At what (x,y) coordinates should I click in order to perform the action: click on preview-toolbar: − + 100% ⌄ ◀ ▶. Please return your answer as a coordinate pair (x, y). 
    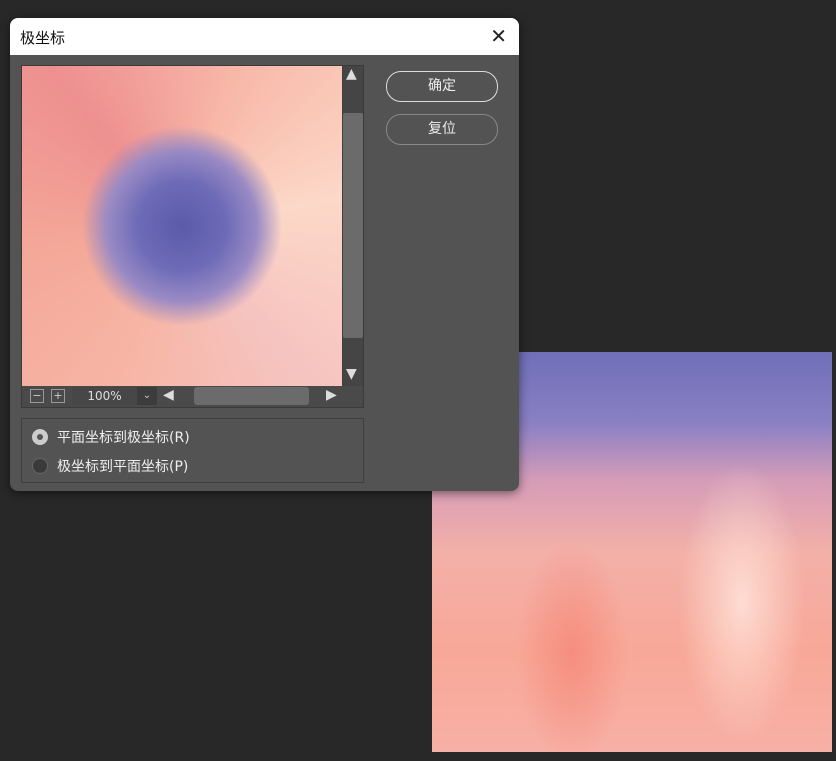
    Looking at the image, I should click on (192, 396).